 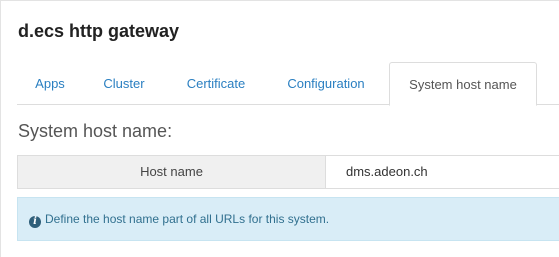 I want to click on app-title: d.ecs http gateway, so click(x=99, y=31).